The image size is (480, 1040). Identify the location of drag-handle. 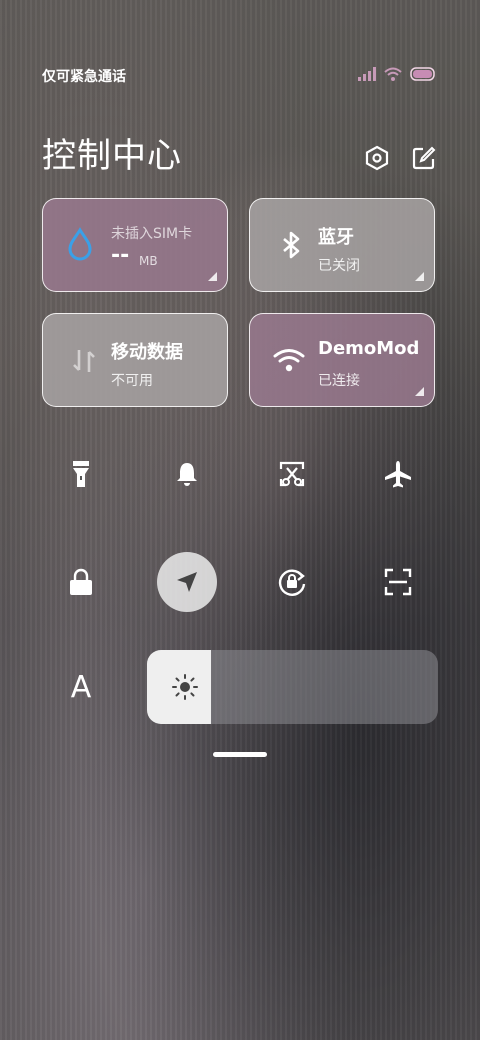
(240, 754).